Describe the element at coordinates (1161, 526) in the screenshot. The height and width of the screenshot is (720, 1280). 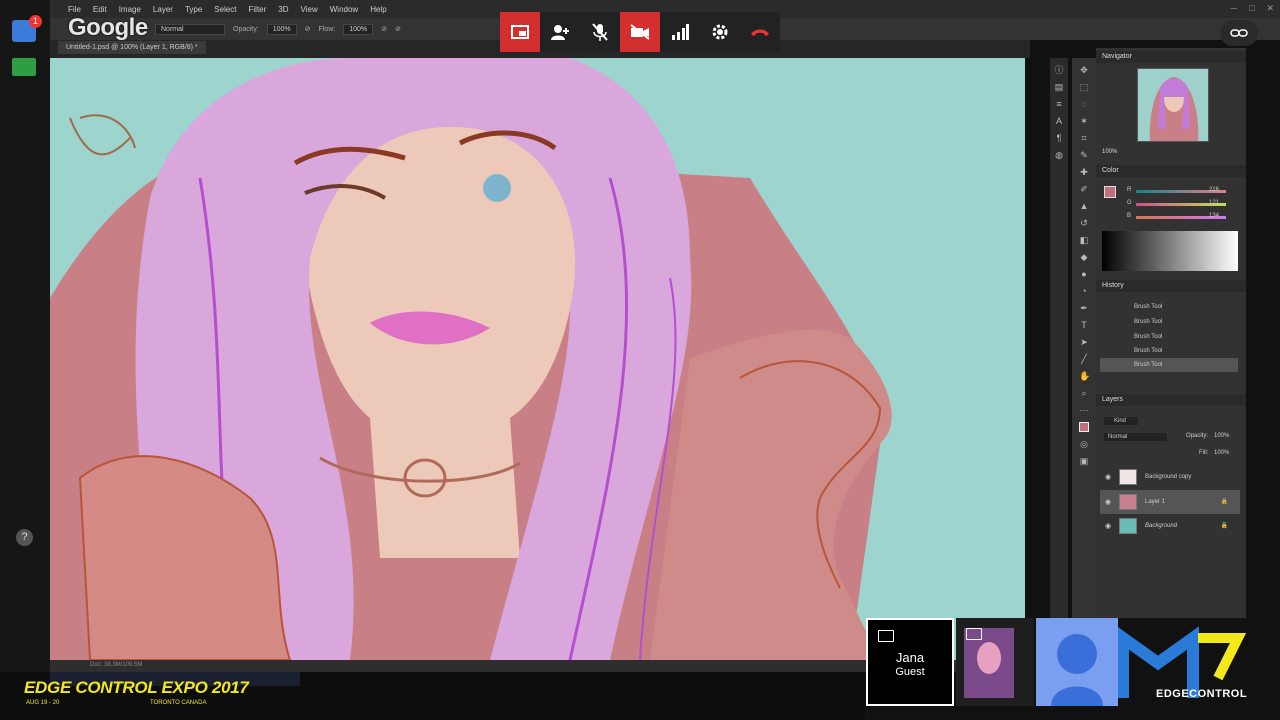
I see `layer-name: Background` at that location.